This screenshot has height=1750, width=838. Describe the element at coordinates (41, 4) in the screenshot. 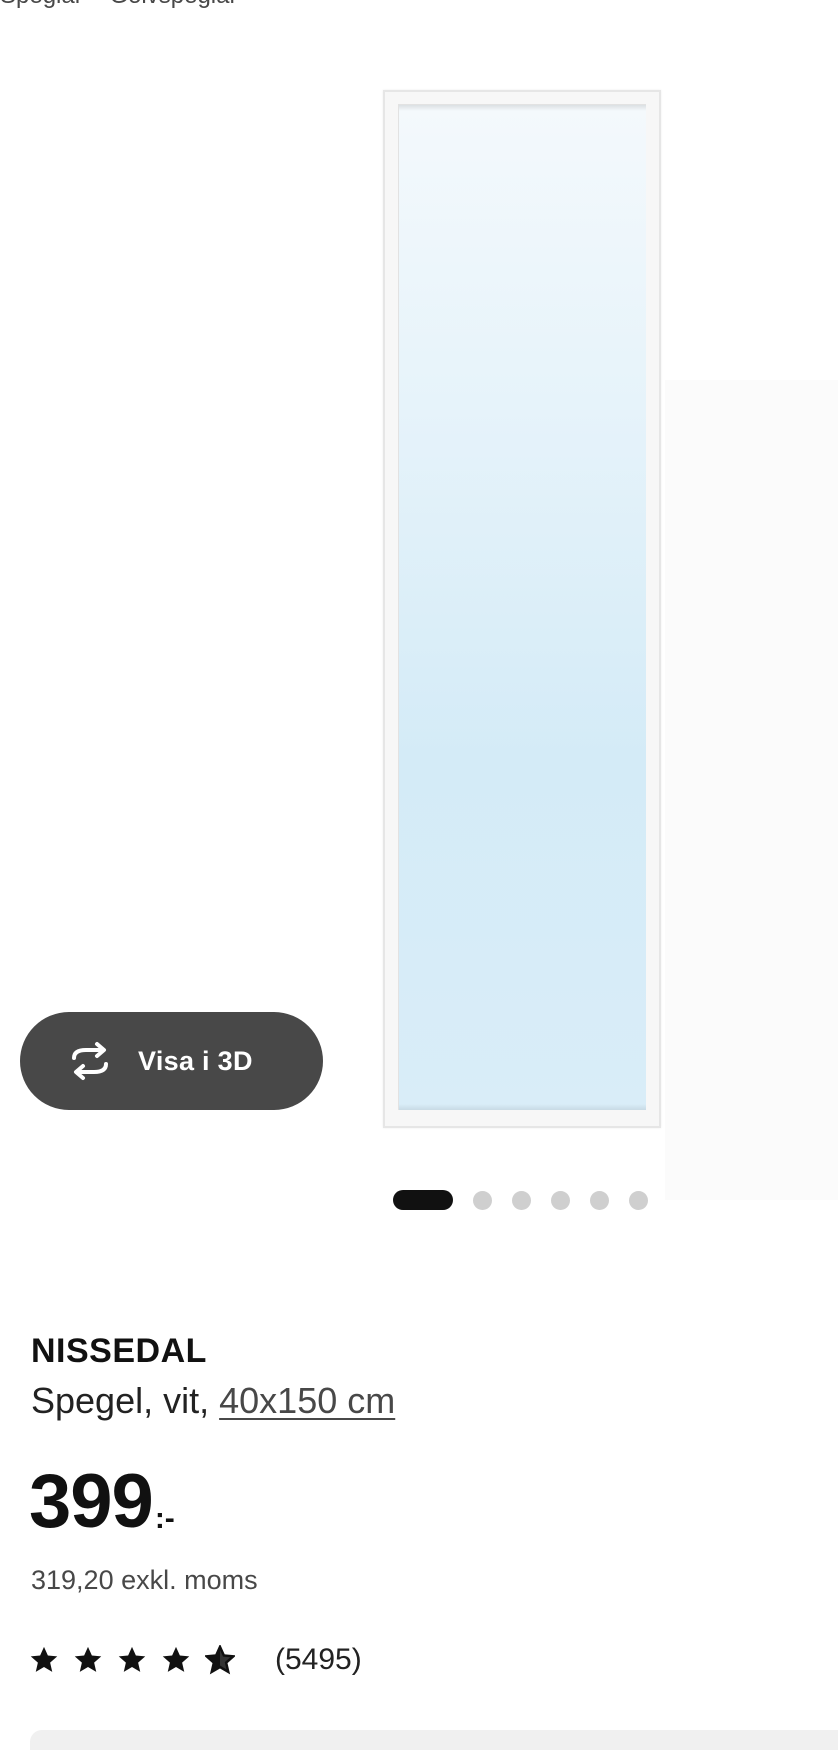

I see `breadcrumb-item-speglar: Speglar` at that location.